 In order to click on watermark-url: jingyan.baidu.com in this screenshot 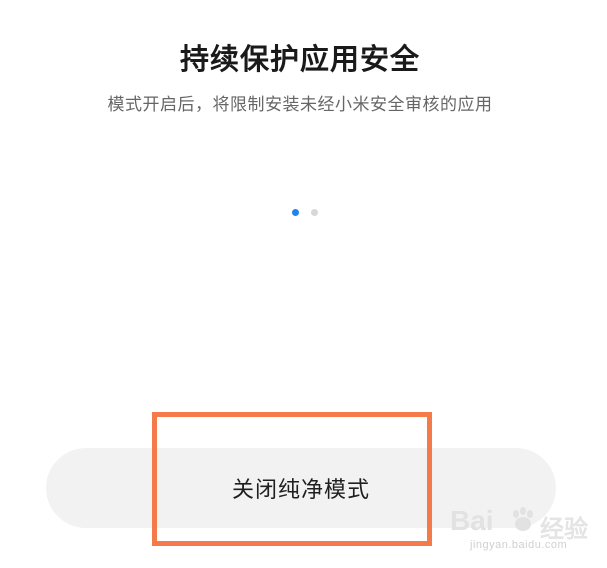, I will do `click(519, 545)`.